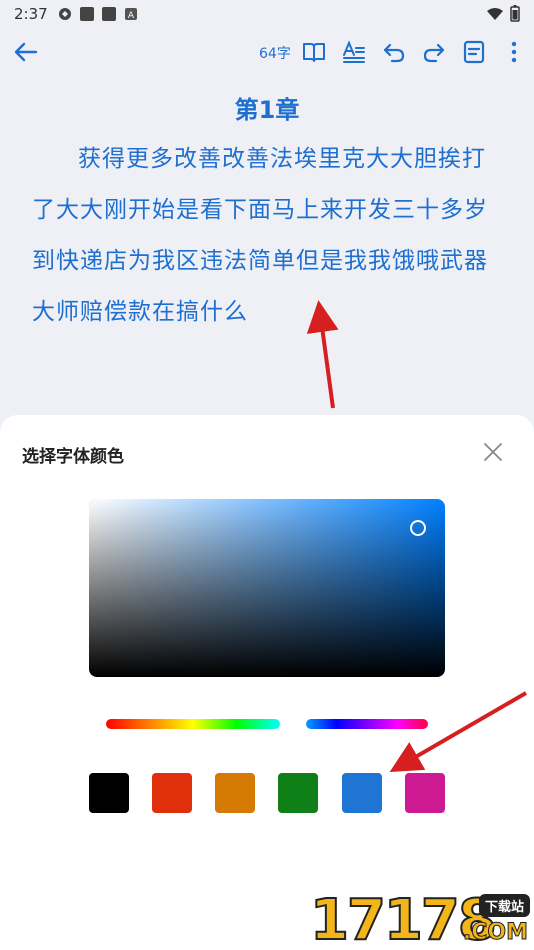 The image size is (534, 950). Describe the element at coordinates (172, 793) in the screenshot. I see `swatch-red` at that location.